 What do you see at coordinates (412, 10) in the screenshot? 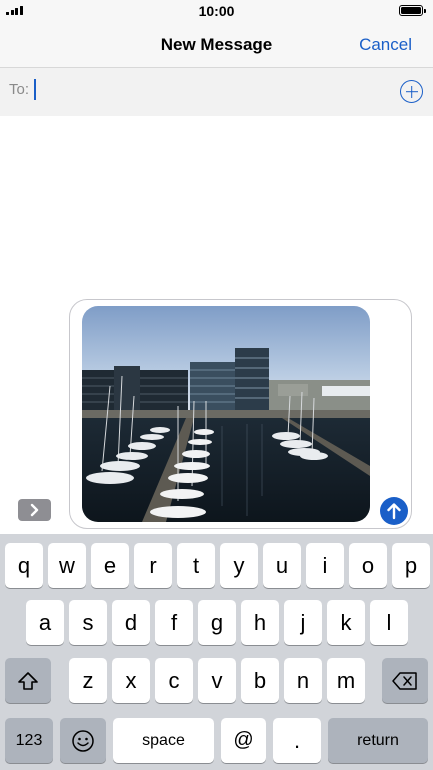
I see `battery-icon` at bounding box center [412, 10].